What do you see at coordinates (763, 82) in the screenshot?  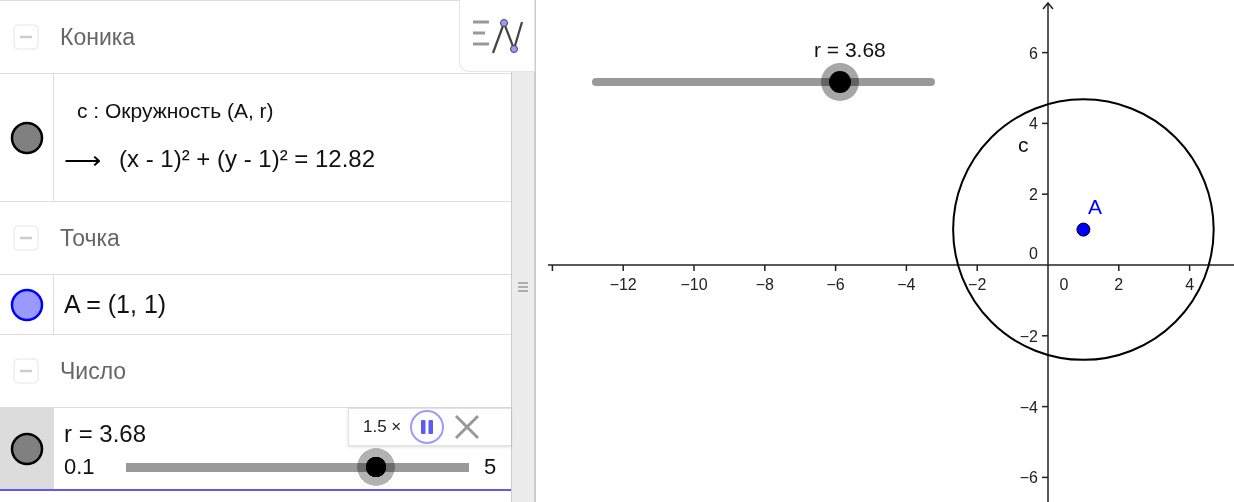 I see `slider-track` at bounding box center [763, 82].